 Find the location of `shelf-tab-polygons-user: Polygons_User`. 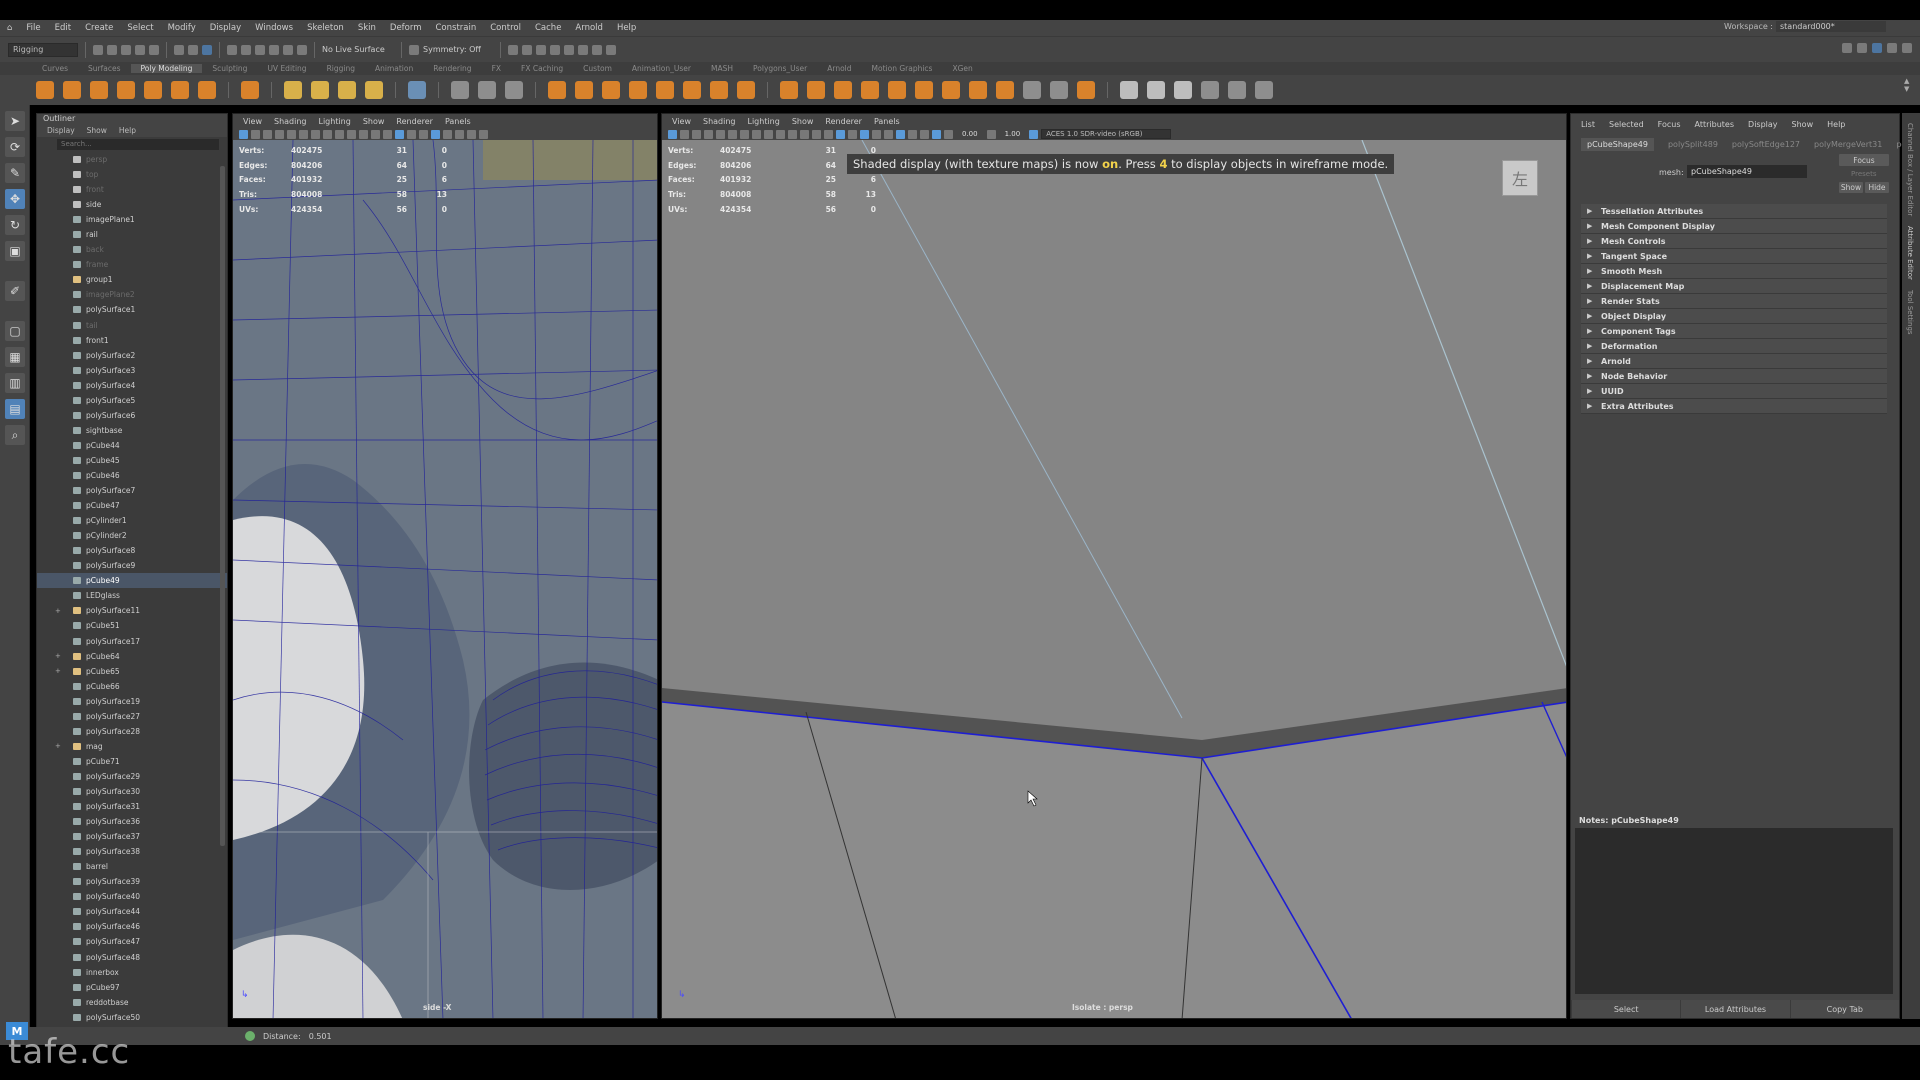

shelf-tab-polygons-user: Polygons_User is located at coordinates (780, 68).